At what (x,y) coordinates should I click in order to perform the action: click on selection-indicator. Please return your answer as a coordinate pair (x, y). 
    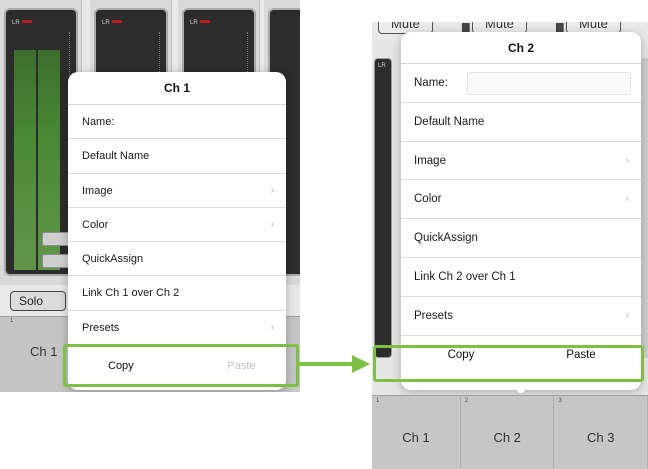
    Looking at the image, I should click on (521, 390).